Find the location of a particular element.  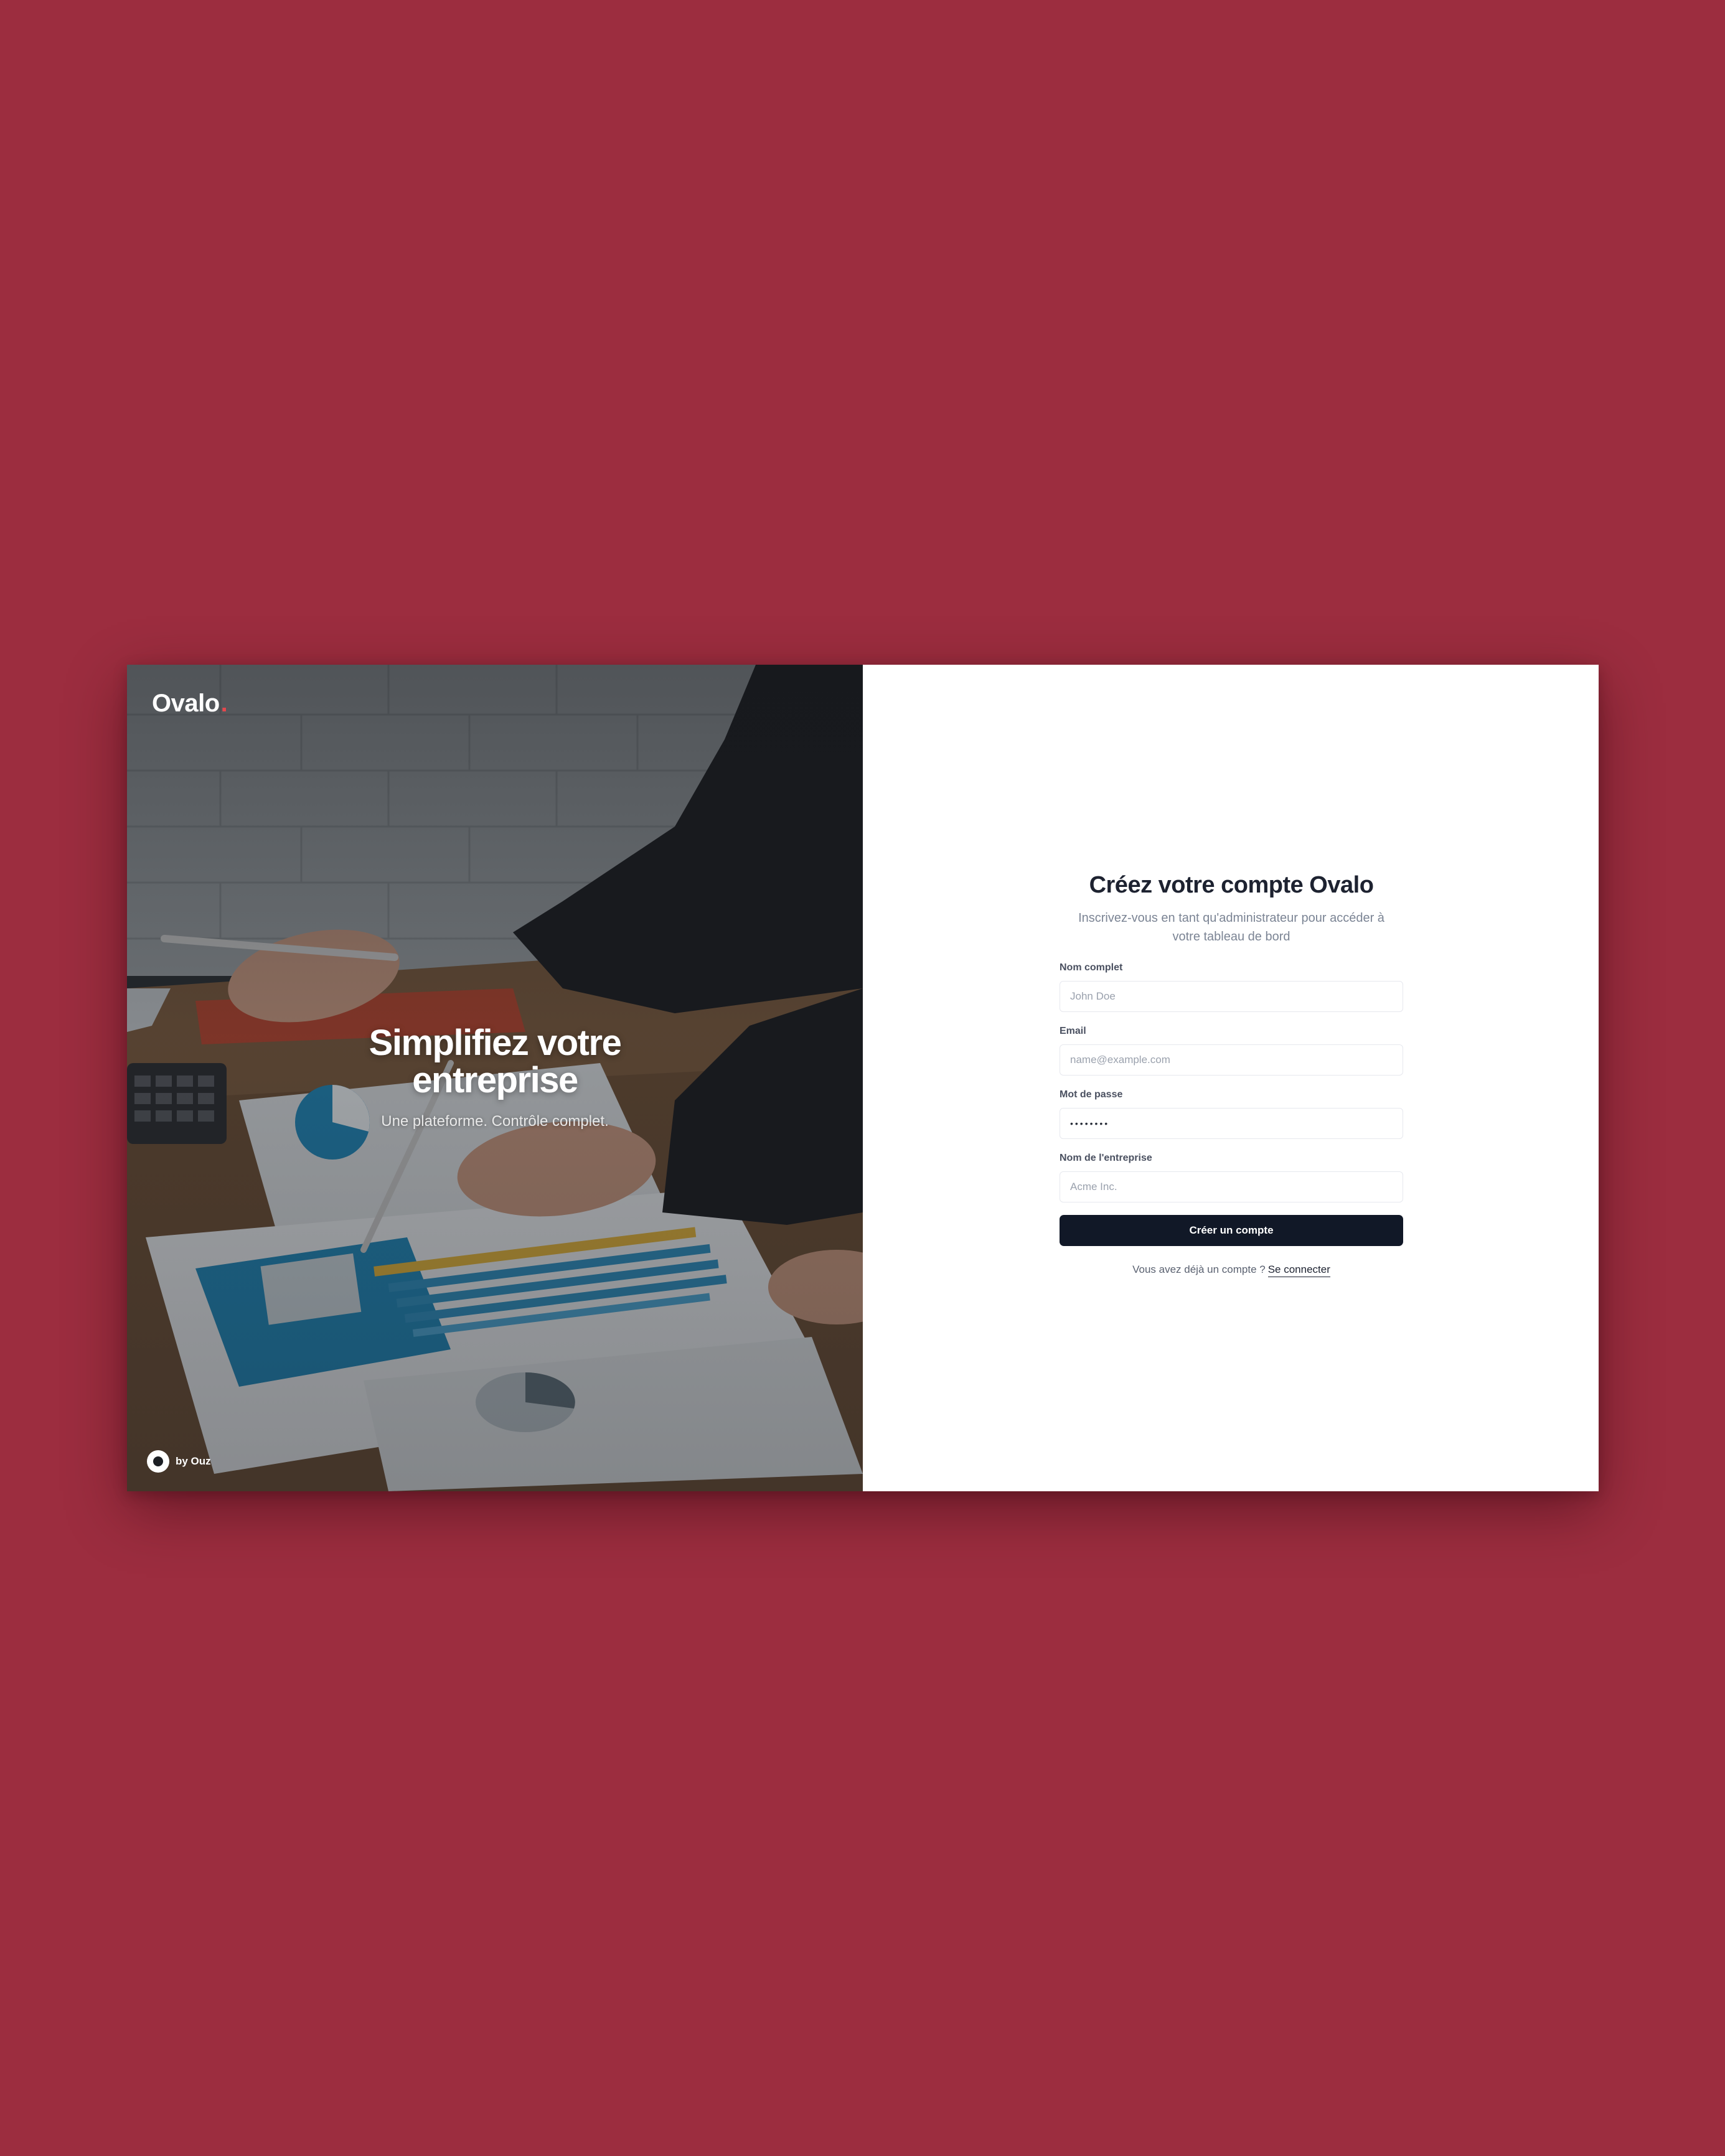

full-name-field-group: Nom complet is located at coordinates (1231, 987).